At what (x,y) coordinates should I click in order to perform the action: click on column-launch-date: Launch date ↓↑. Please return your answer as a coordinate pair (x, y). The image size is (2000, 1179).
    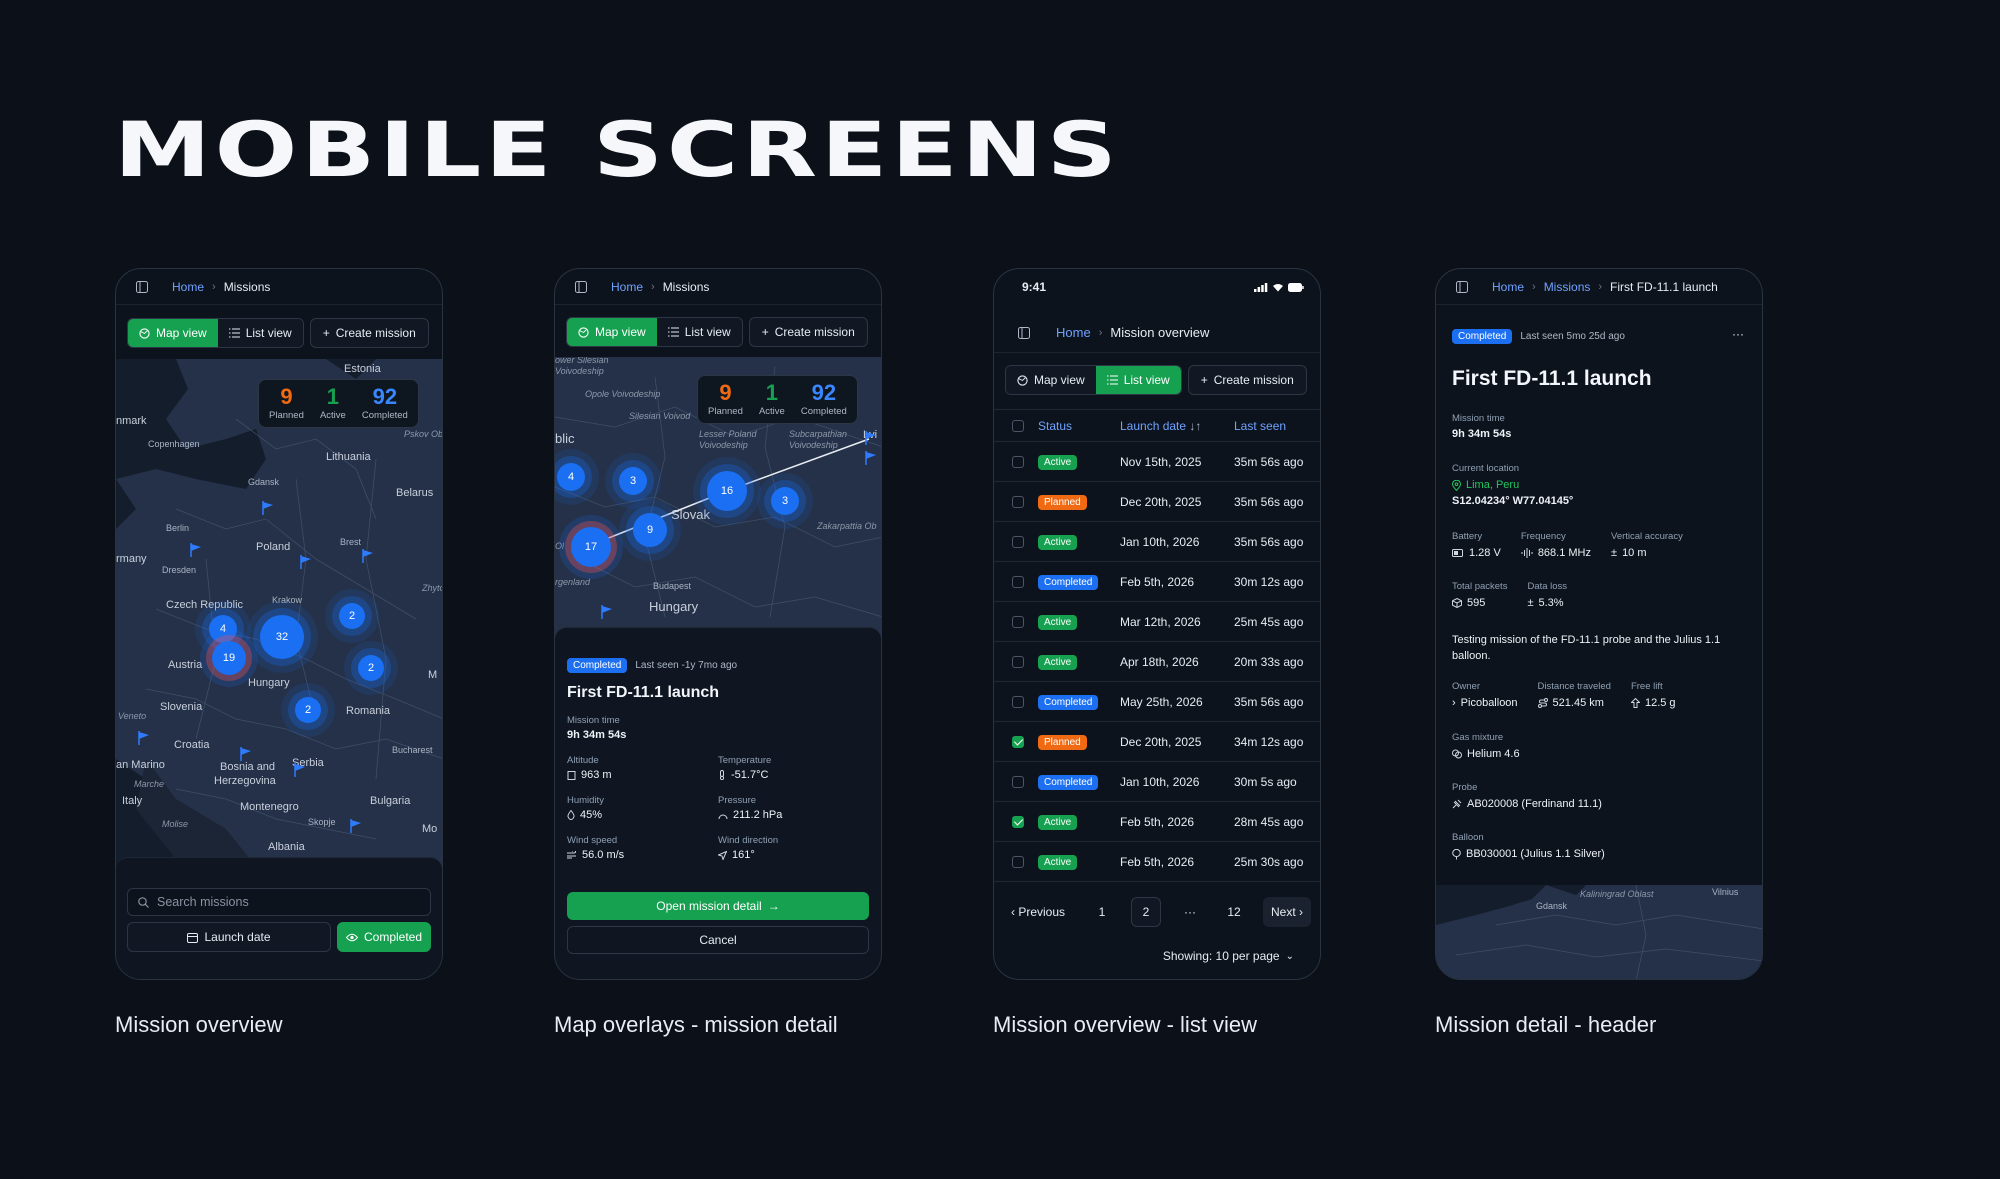
    Looking at the image, I should click on (1177, 425).